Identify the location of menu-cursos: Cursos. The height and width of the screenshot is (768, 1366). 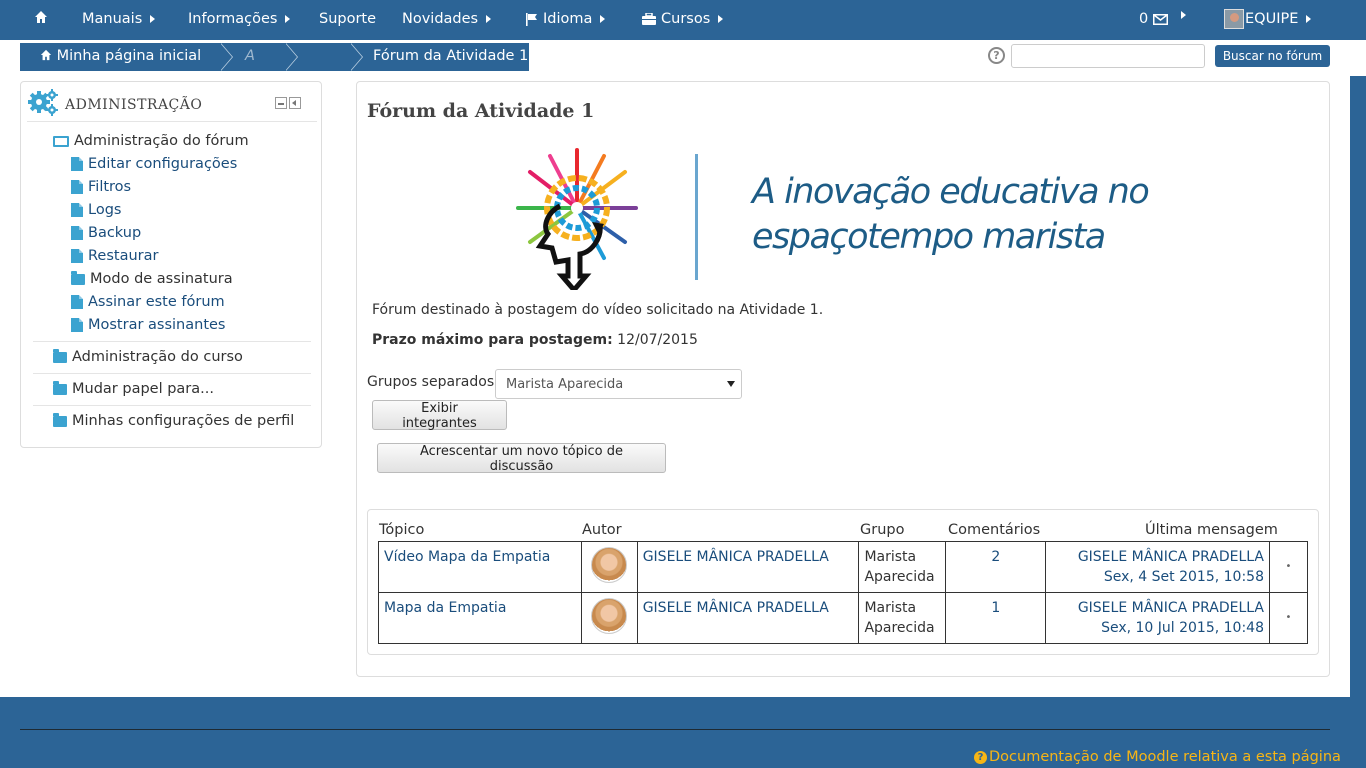
(683, 19).